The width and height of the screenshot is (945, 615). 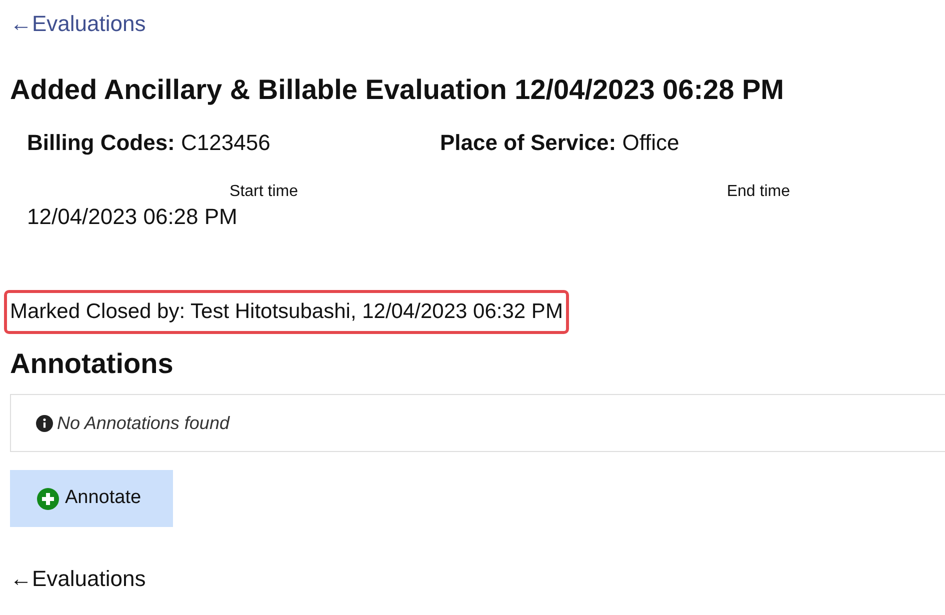 I want to click on annotations-heading: Annotations, so click(x=92, y=364).